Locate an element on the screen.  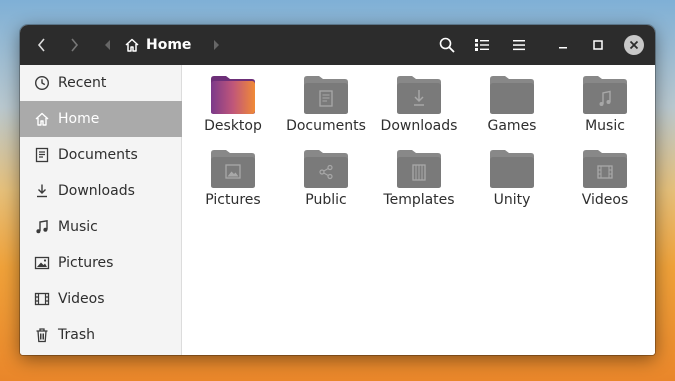
sidebar-item-label: Pictures is located at coordinates (86, 263).